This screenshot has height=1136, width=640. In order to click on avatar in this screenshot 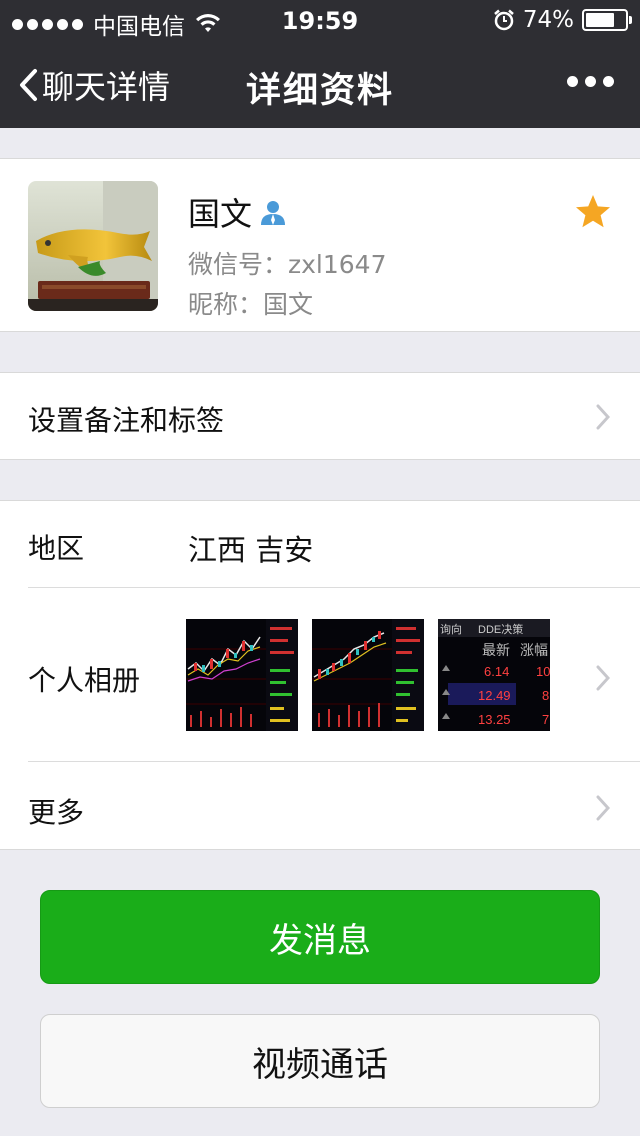, I will do `click(93, 246)`.